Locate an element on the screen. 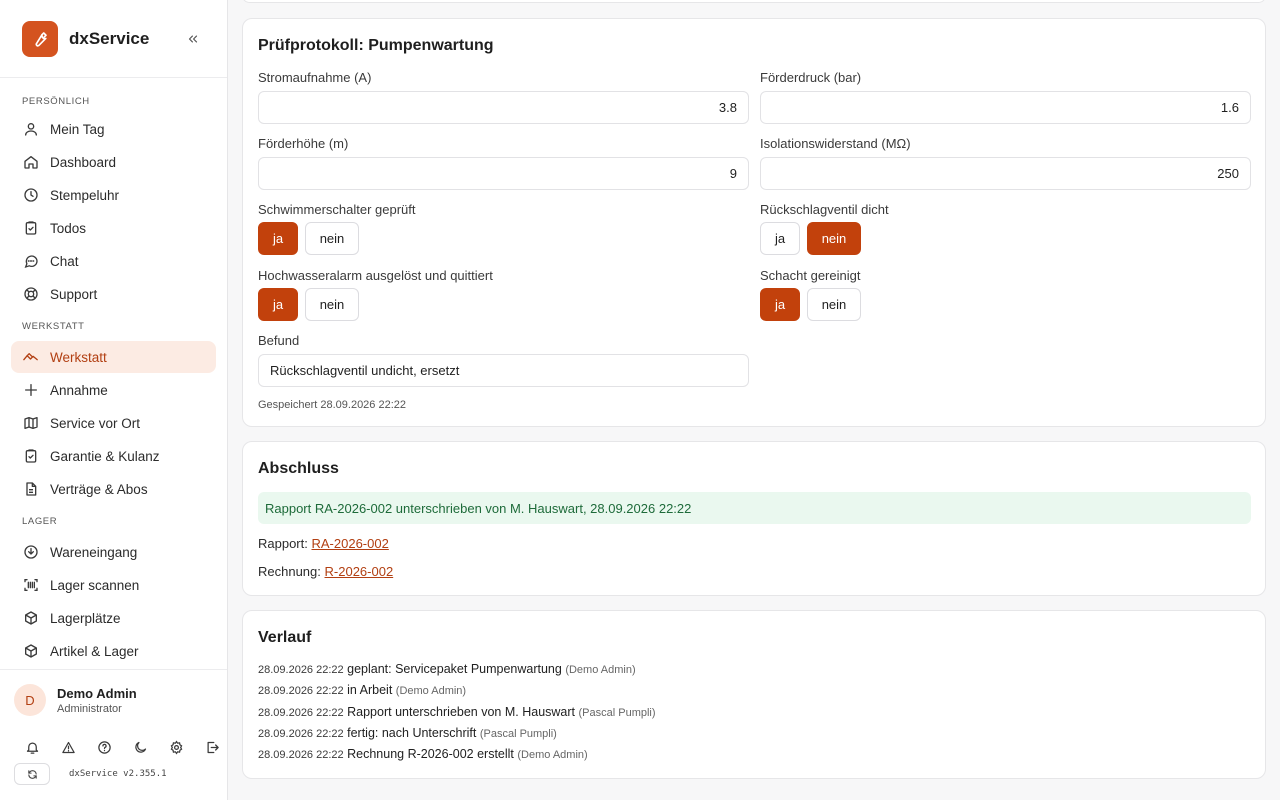  clock-icon is located at coordinates (30, 195).